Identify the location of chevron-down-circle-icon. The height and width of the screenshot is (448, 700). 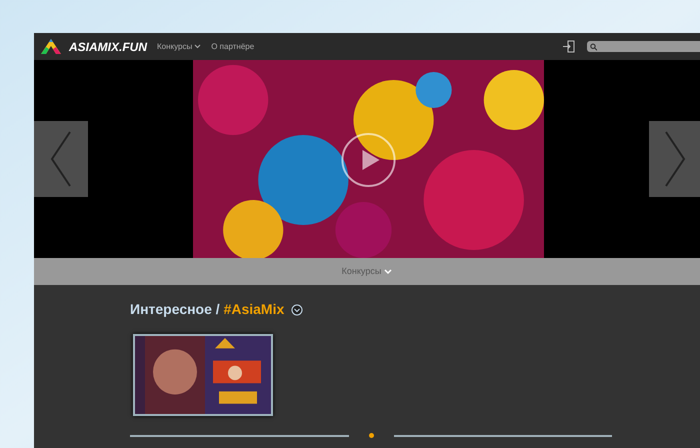
(297, 310).